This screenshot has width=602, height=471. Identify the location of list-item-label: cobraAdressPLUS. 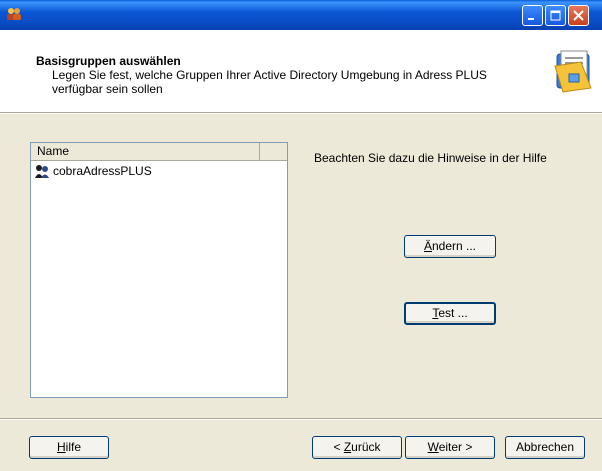
(102, 171).